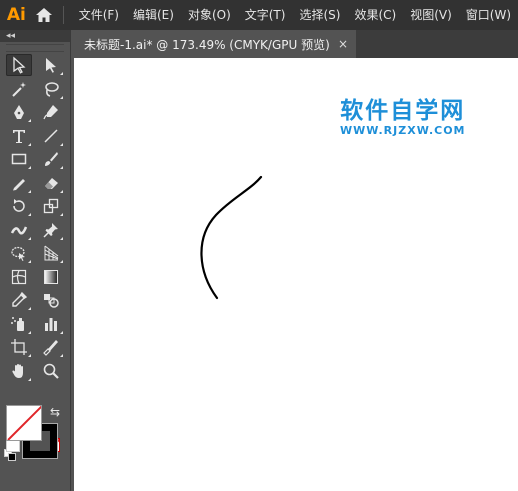  I want to click on pushpin-icon, so click(50, 230).